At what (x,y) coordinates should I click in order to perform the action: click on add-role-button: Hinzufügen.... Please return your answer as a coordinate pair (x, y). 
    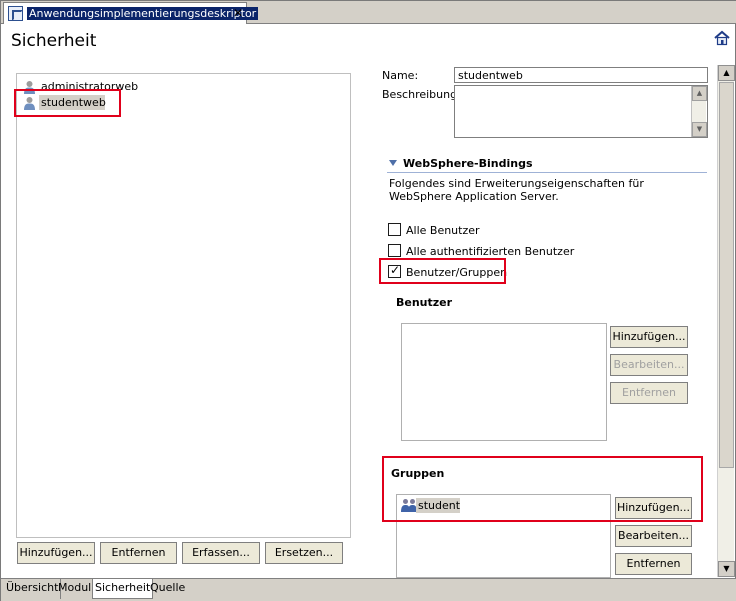
    Looking at the image, I should click on (56, 553).